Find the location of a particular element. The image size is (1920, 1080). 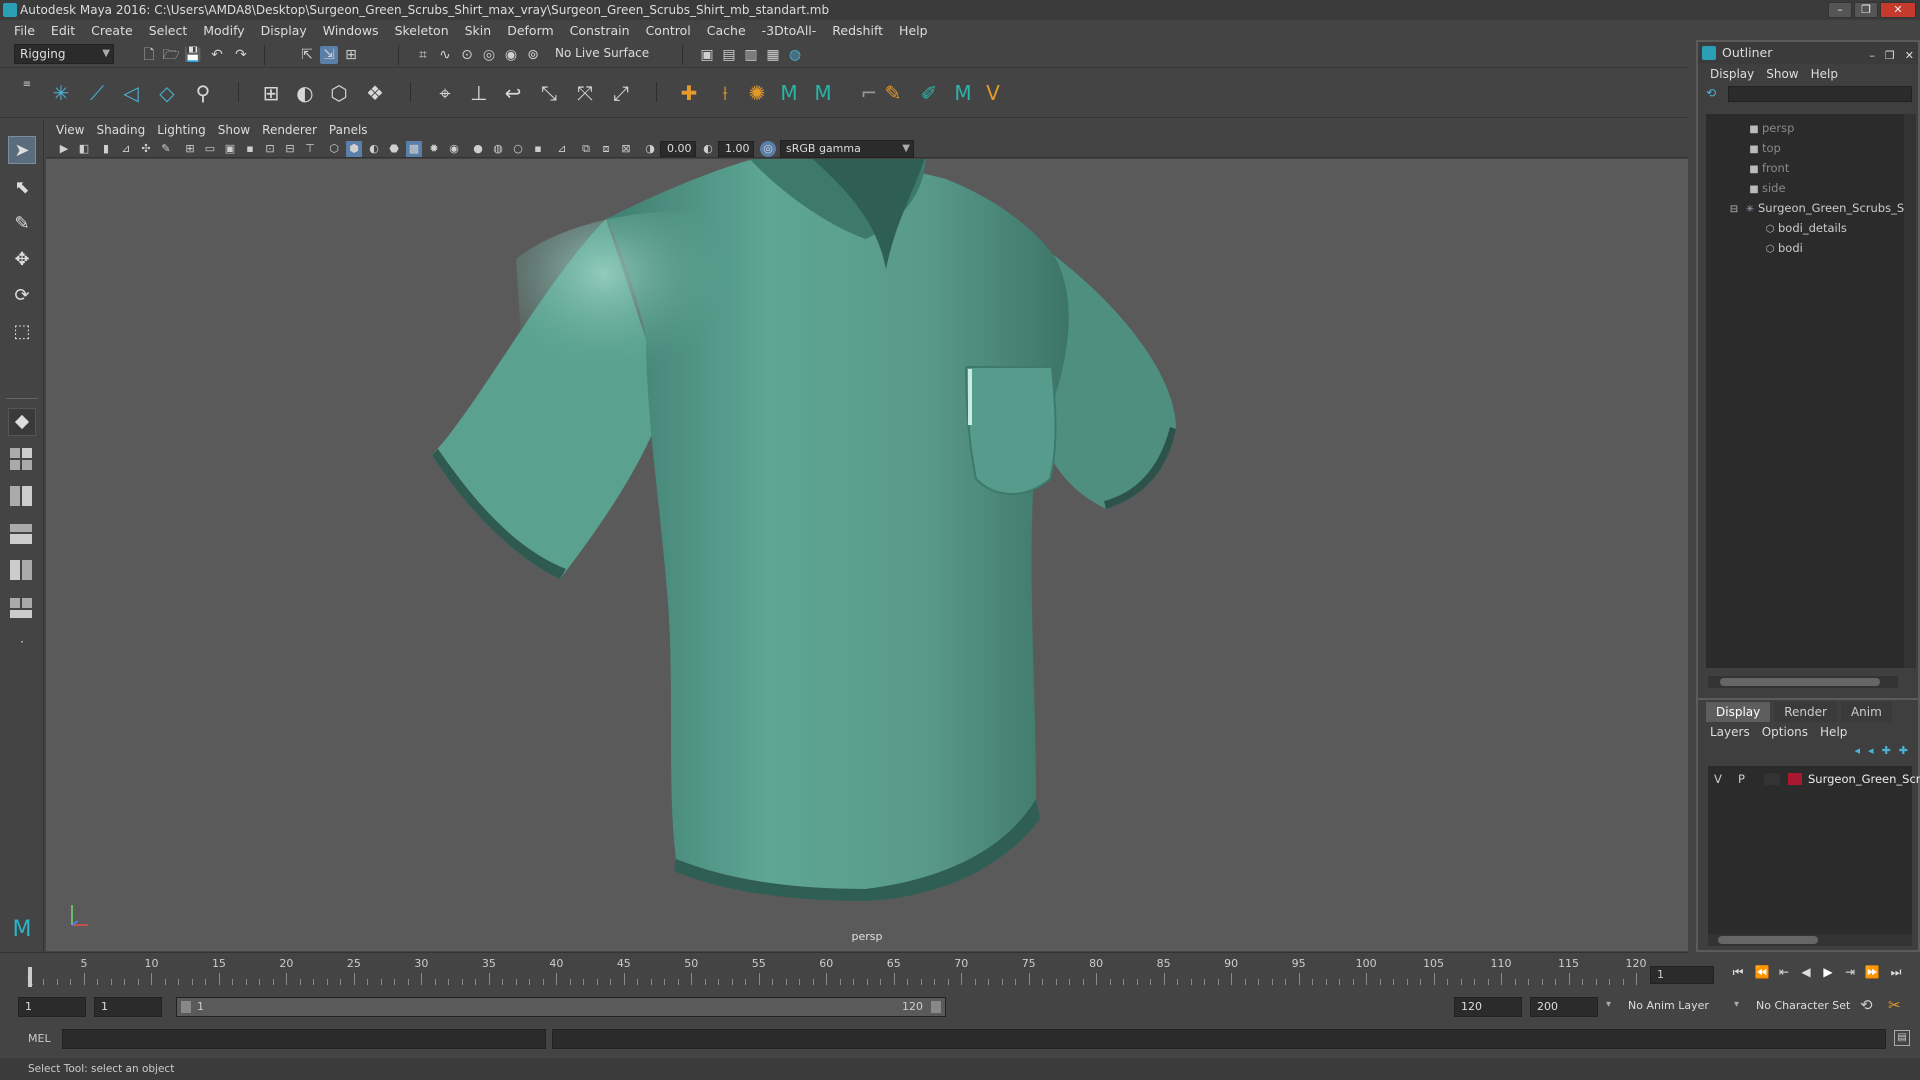

color-space-dropdown: sRGB gamma ▼ is located at coordinates (847, 149).